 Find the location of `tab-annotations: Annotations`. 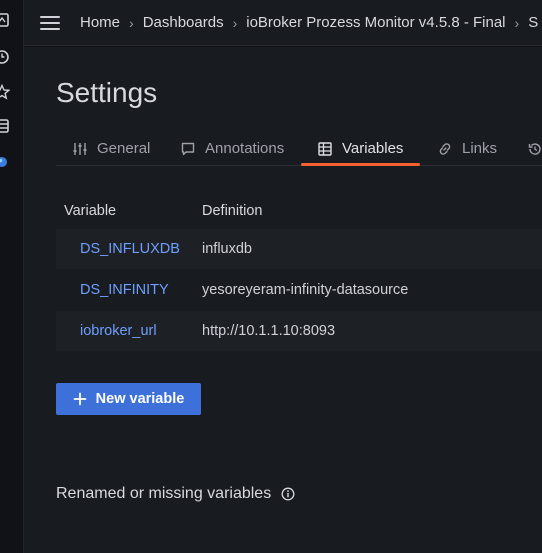

tab-annotations: Annotations is located at coordinates (232, 149).